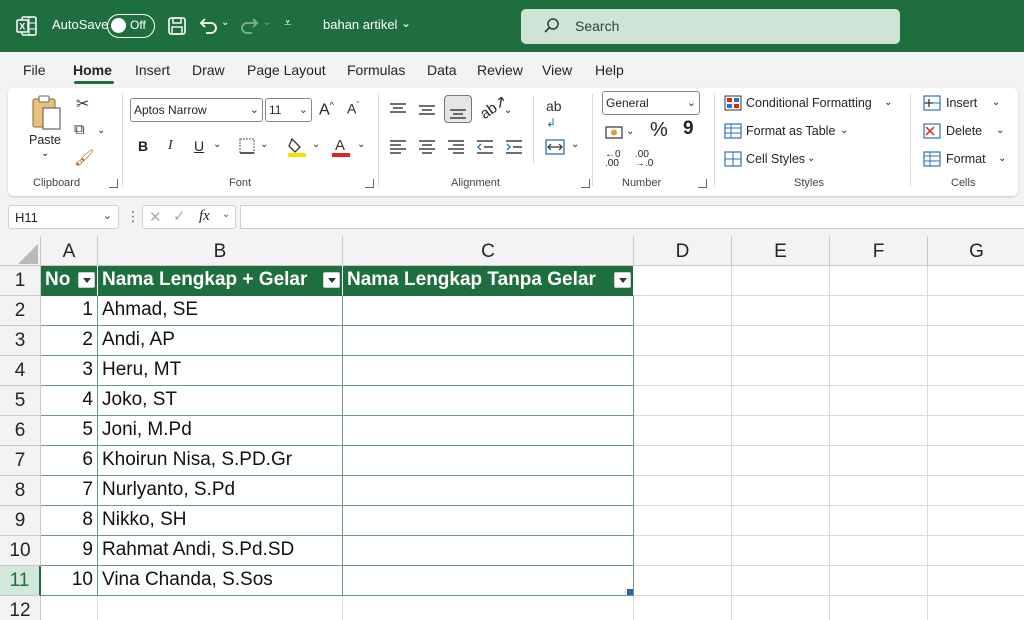 The width and height of the screenshot is (1024, 620). Describe the element at coordinates (20, 251) in the screenshot. I see `select-all-corner` at that location.